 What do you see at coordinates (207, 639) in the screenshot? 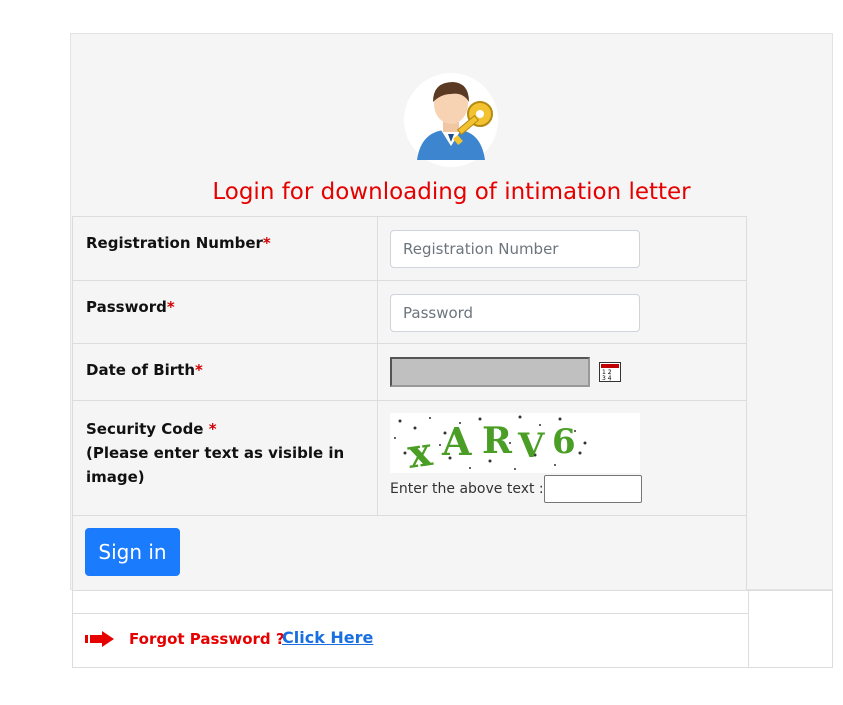
I see `forgot-password-text: Forgot Password ?` at bounding box center [207, 639].